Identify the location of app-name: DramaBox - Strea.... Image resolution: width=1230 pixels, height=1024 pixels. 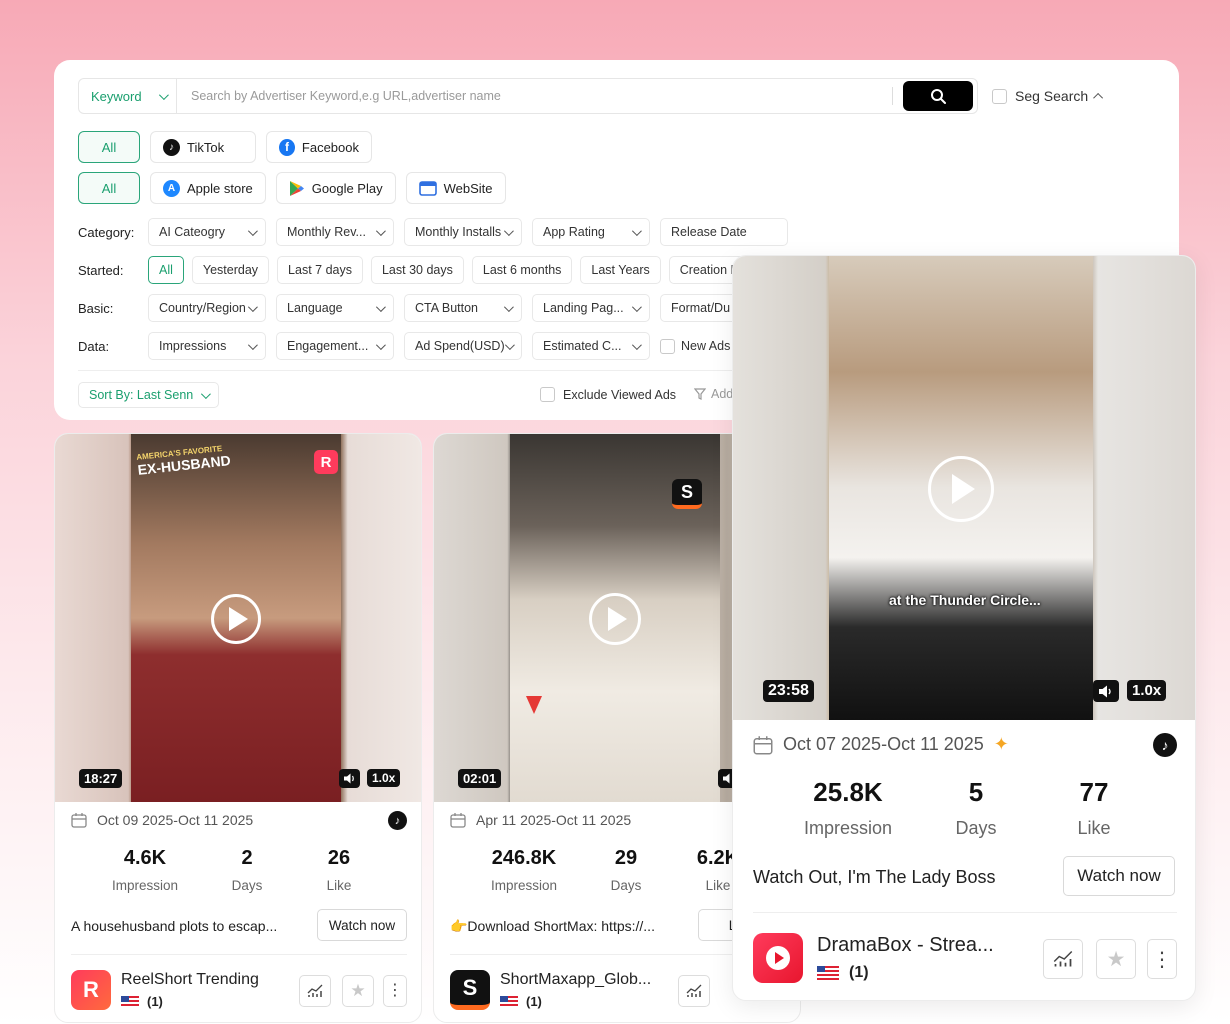
(917, 945).